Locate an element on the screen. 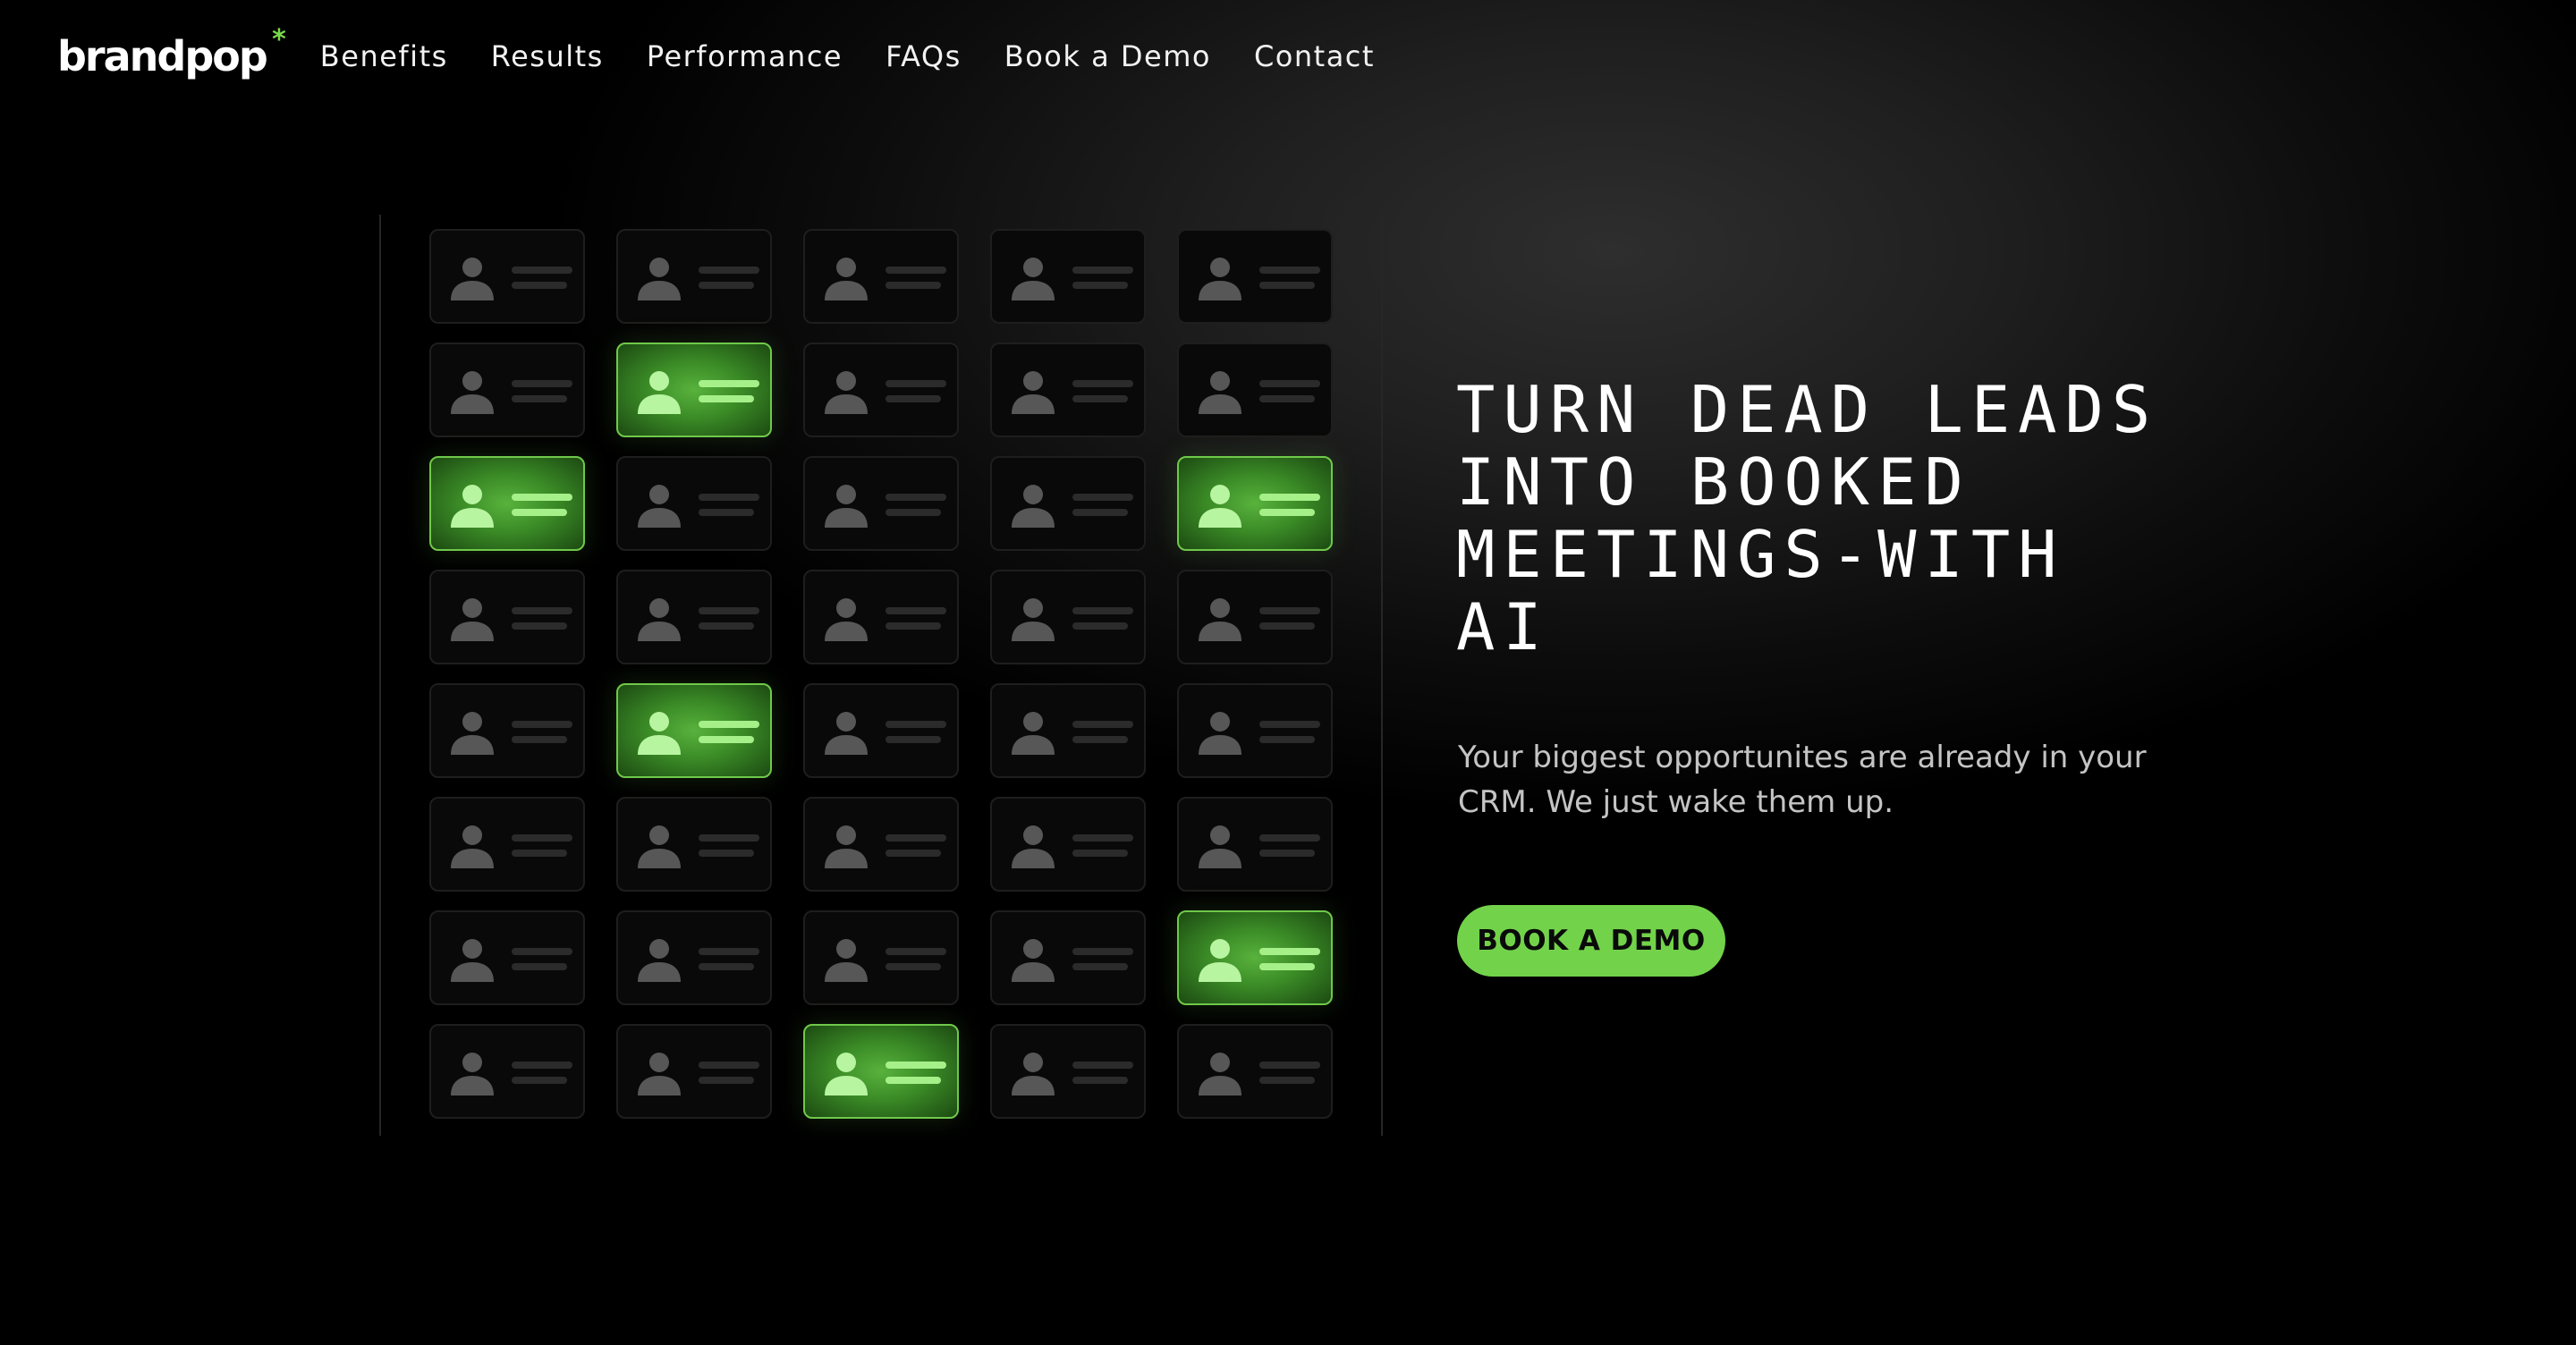  nav-link-results: Results is located at coordinates (547, 56).